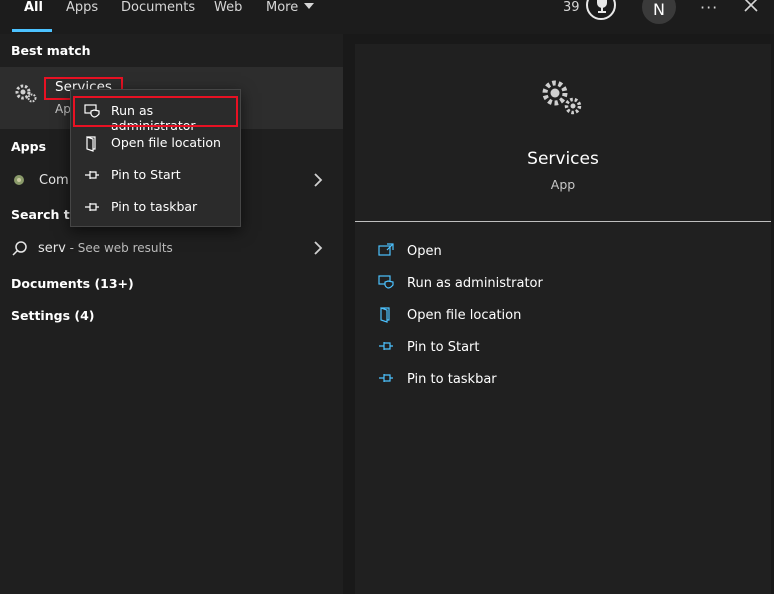 The height and width of the screenshot is (594, 774). I want to click on rewards-trophy-icon, so click(601, 10).